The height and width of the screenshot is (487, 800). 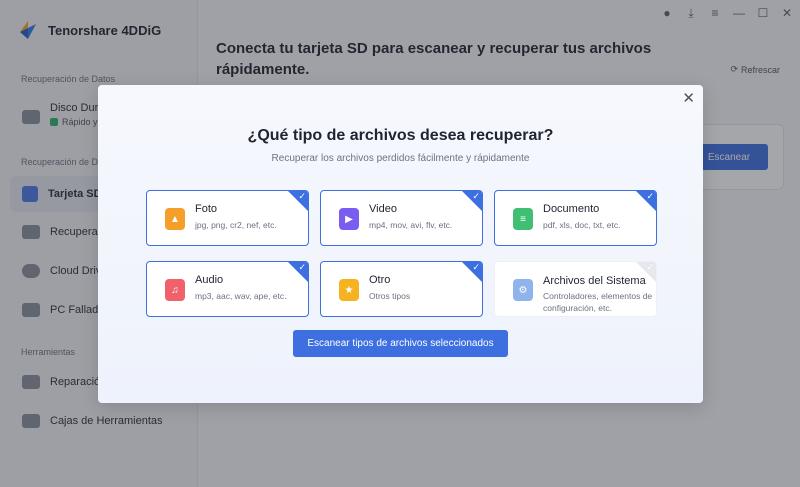 I want to click on file-type-title: Documento, so click(x=571, y=209).